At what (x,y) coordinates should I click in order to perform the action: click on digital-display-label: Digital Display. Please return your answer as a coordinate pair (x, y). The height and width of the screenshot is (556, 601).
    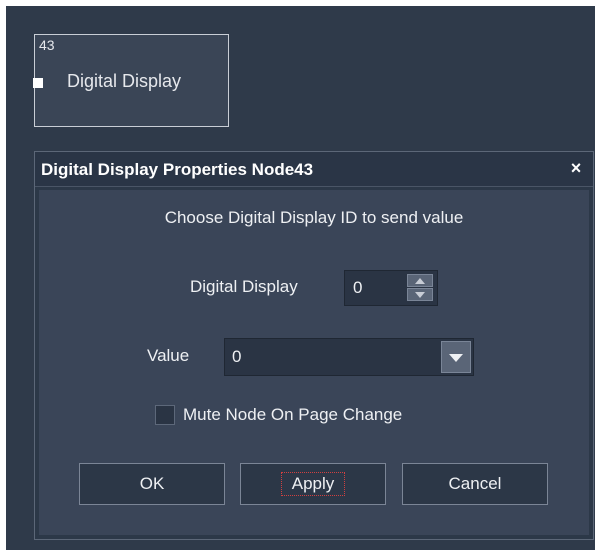
    Looking at the image, I should click on (244, 286).